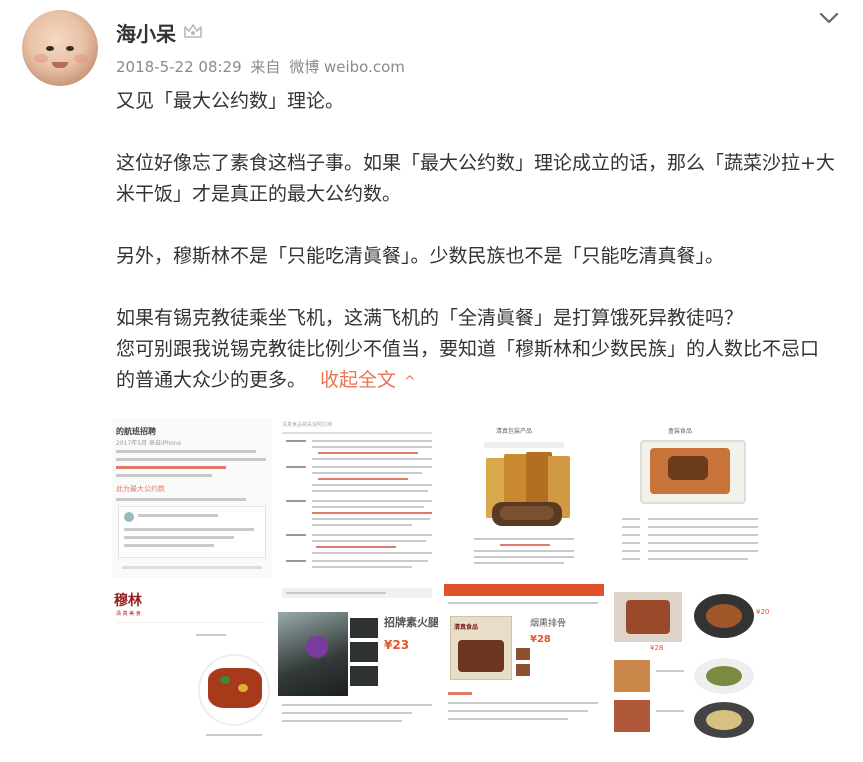 The width and height of the screenshot is (863, 762). Describe the element at coordinates (230, 101) in the screenshot. I see `post-paragraph: 又见「最大公约数」理论。` at that location.